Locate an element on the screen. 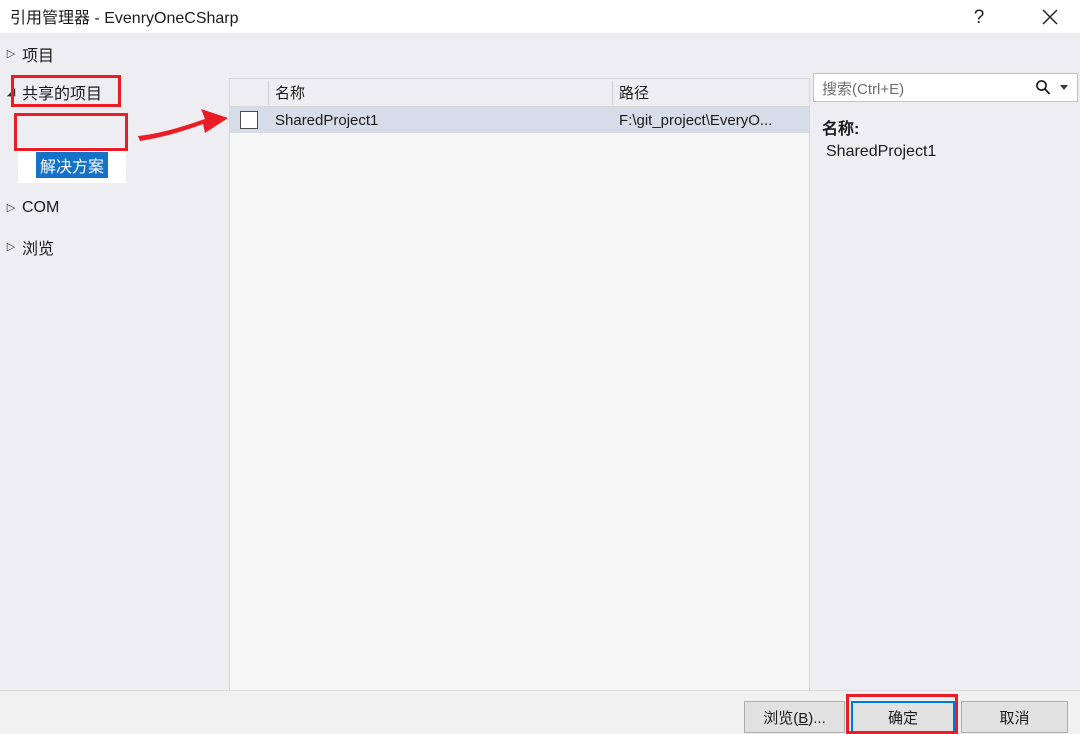  cell-name: SharedProject1 is located at coordinates (327, 120).